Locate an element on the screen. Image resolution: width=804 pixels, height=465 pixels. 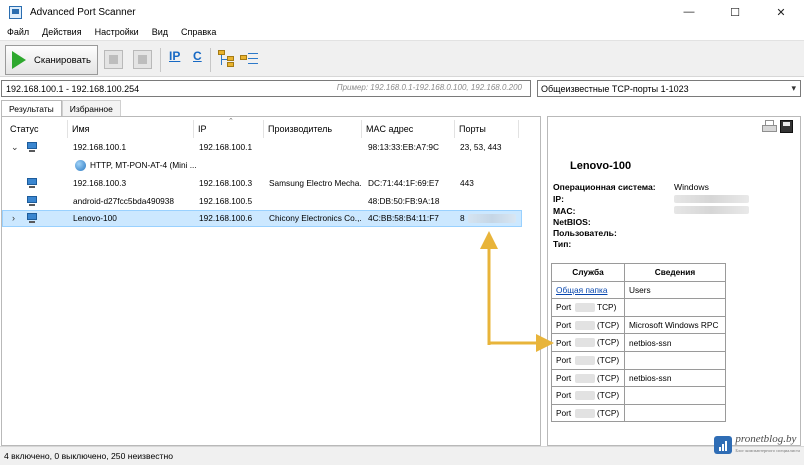
tab-results: Результаты is located at coordinates (31, 108).